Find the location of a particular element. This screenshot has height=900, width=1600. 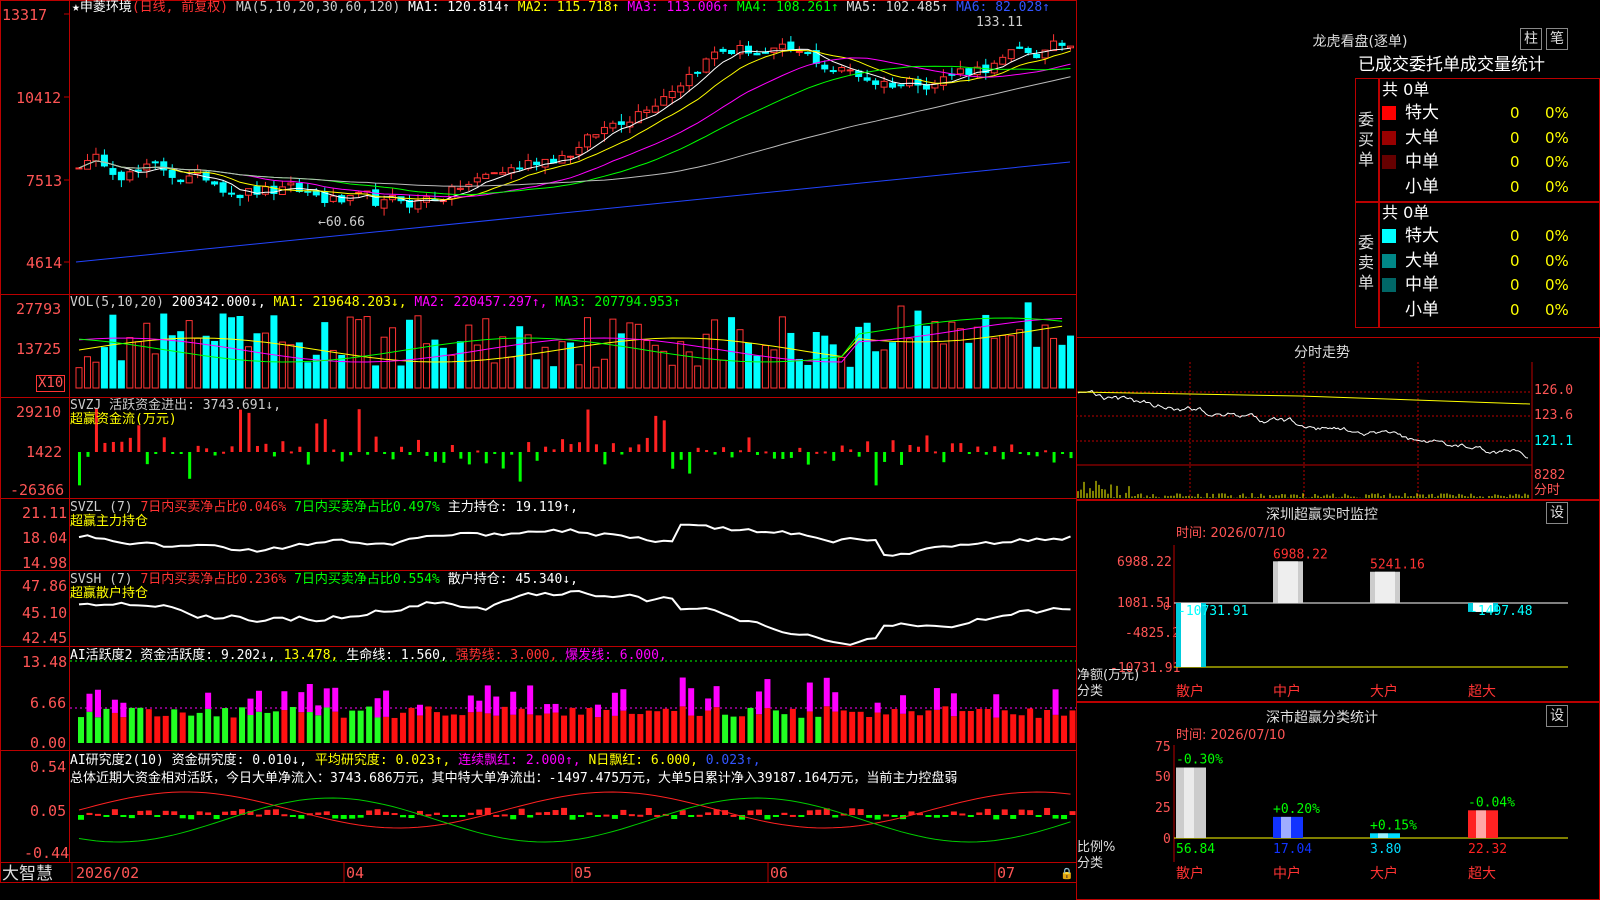

sz-monitor-axis-1: 6988.22 is located at coordinates (1144, 562).